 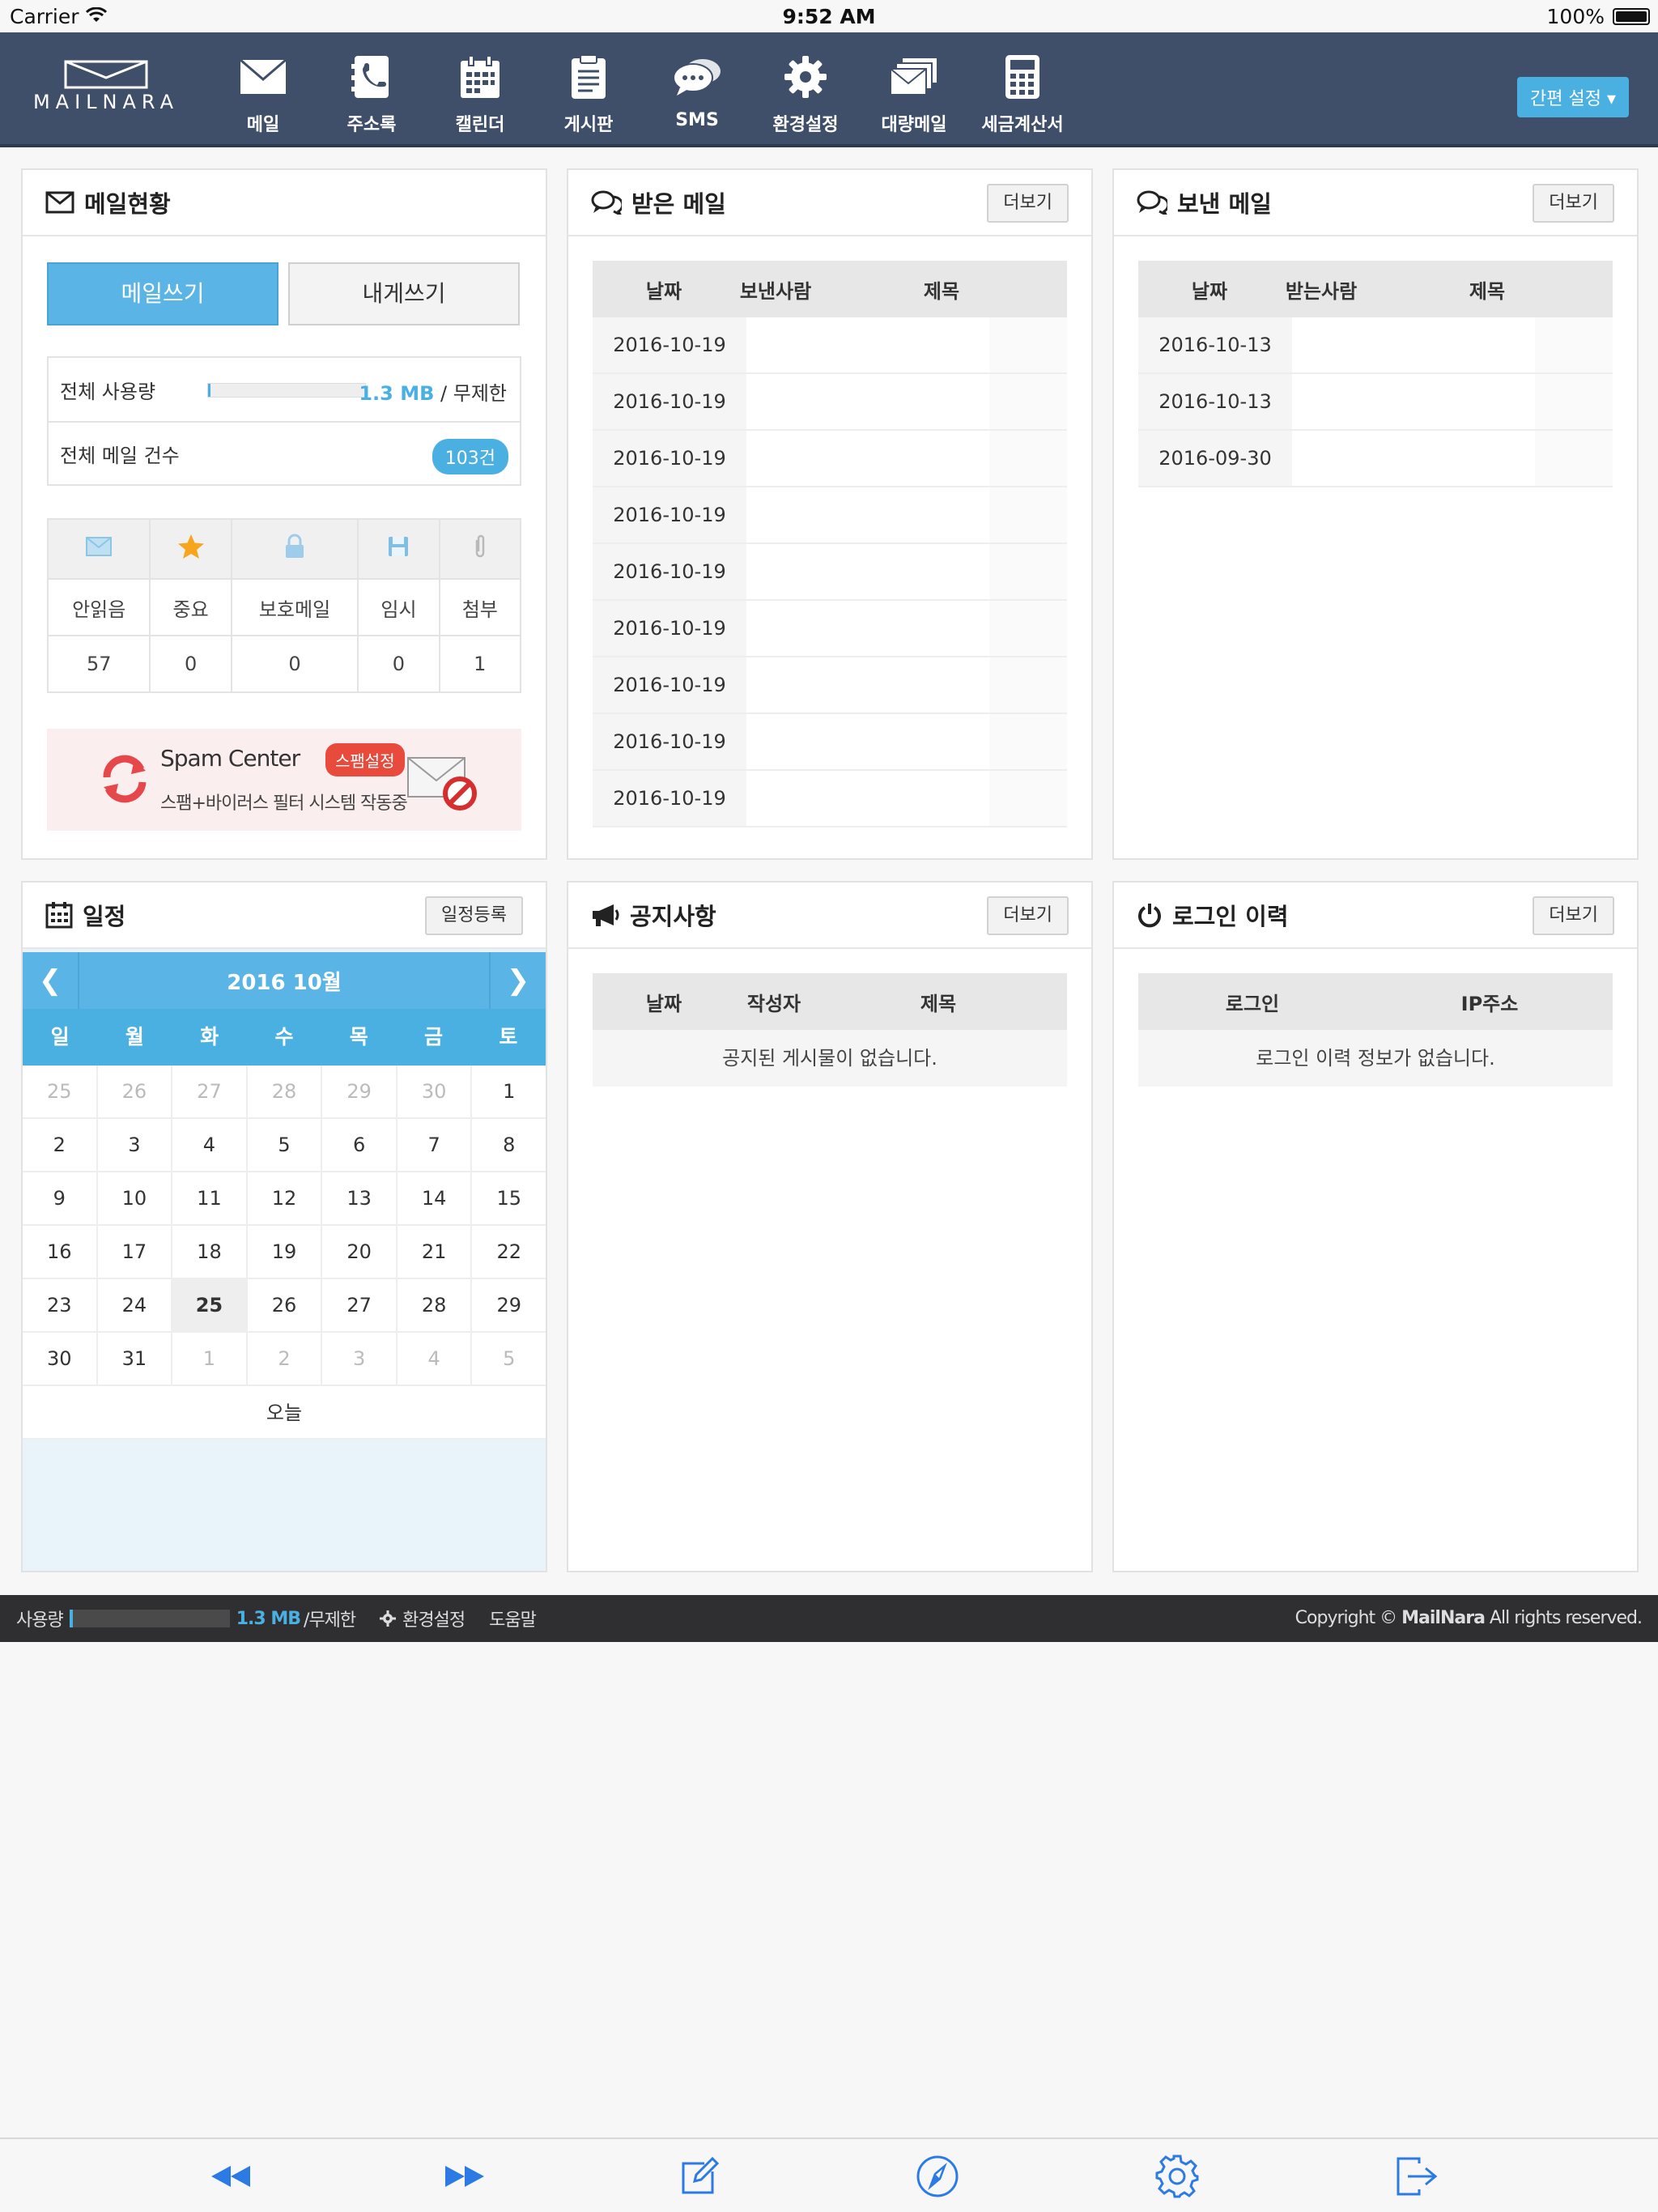 I want to click on schedule-register-button: 일정등록, so click(x=474, y=916).